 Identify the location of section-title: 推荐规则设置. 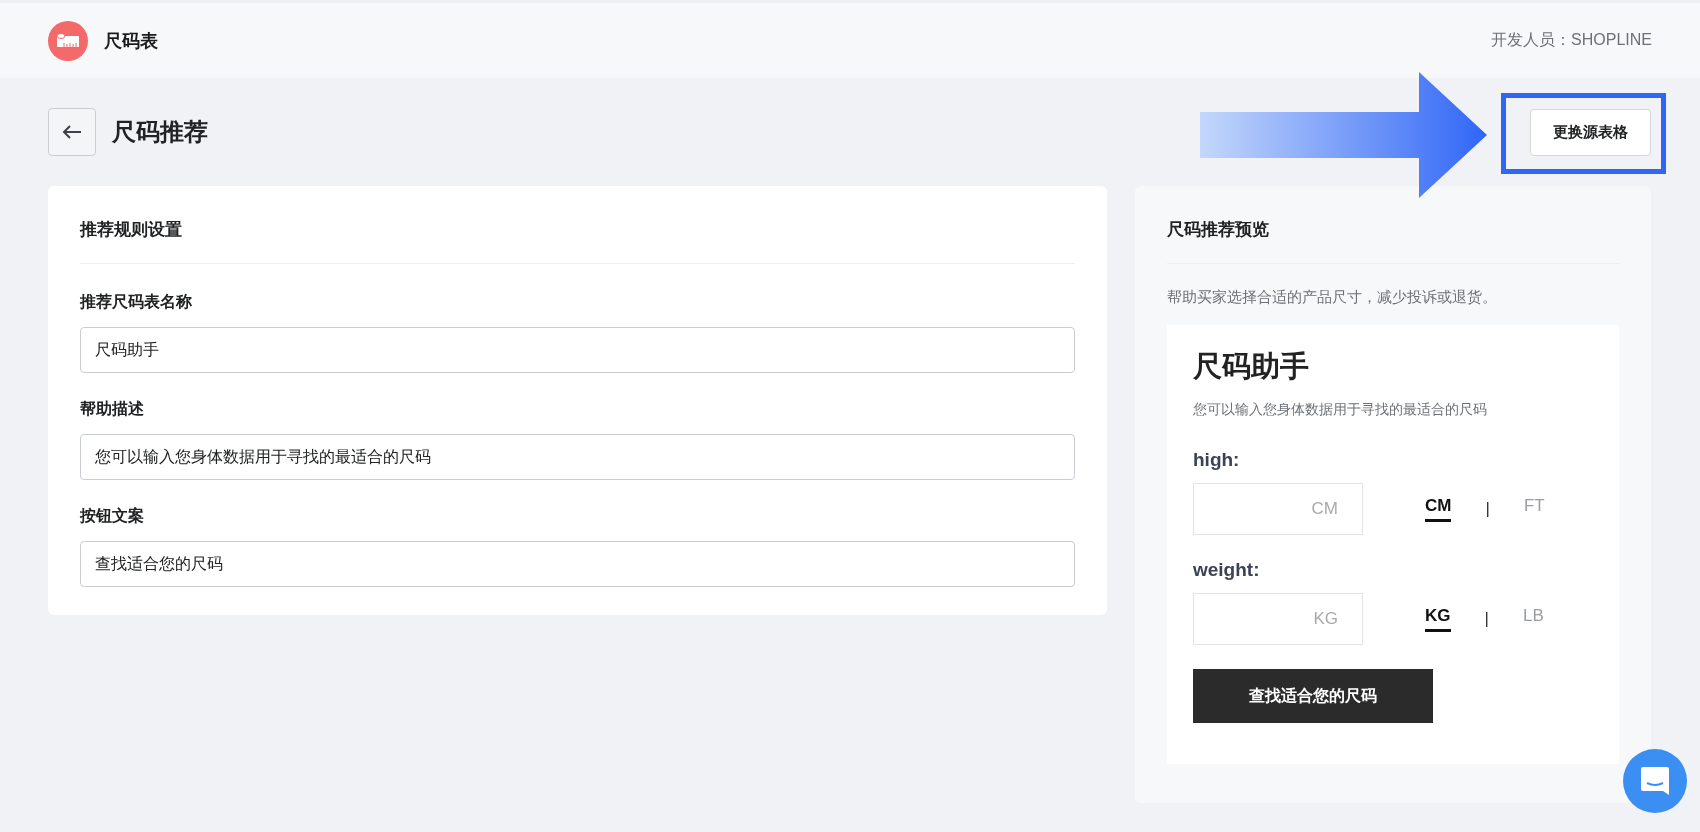
(577, 235).